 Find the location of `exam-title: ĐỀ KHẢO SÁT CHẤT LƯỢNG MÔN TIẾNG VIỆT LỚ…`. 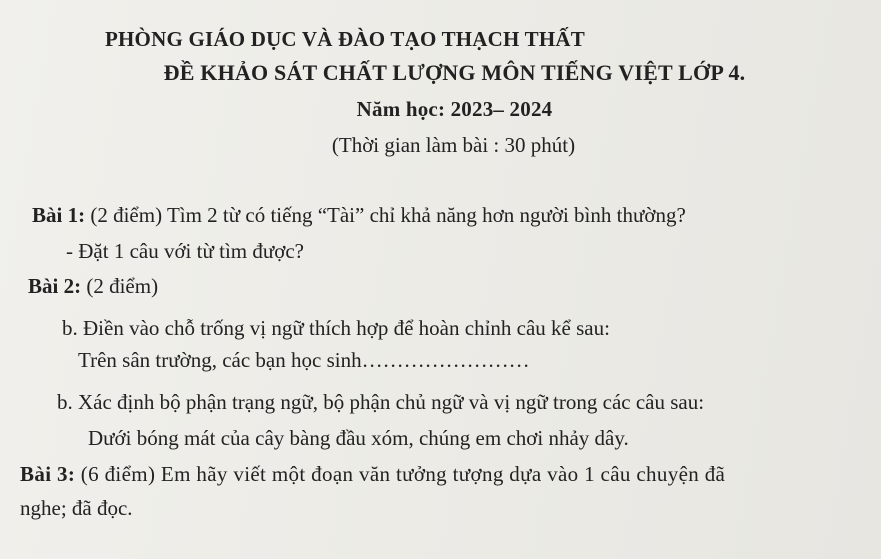

exam-title: ĐỀ KHẢO SÁT CHẤT LƯỢNG MÔN TIẾNG VIỆT LỚ… is located at coordinates (454, 72).